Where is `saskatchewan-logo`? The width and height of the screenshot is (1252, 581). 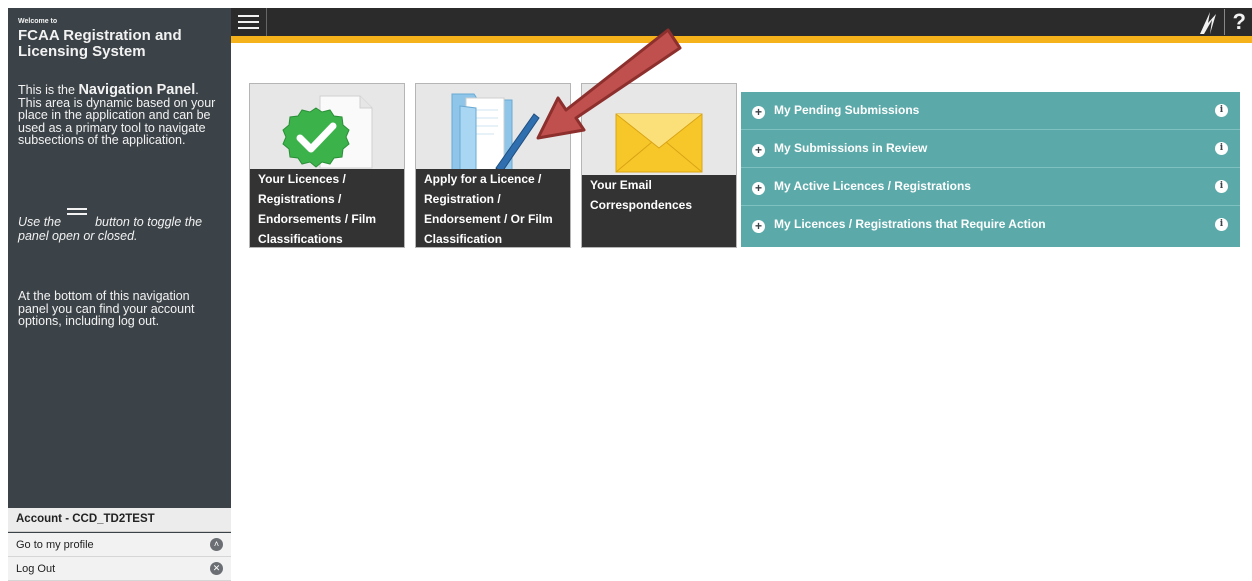 saskatchewan-logo is located at coordinates (1208, 23).